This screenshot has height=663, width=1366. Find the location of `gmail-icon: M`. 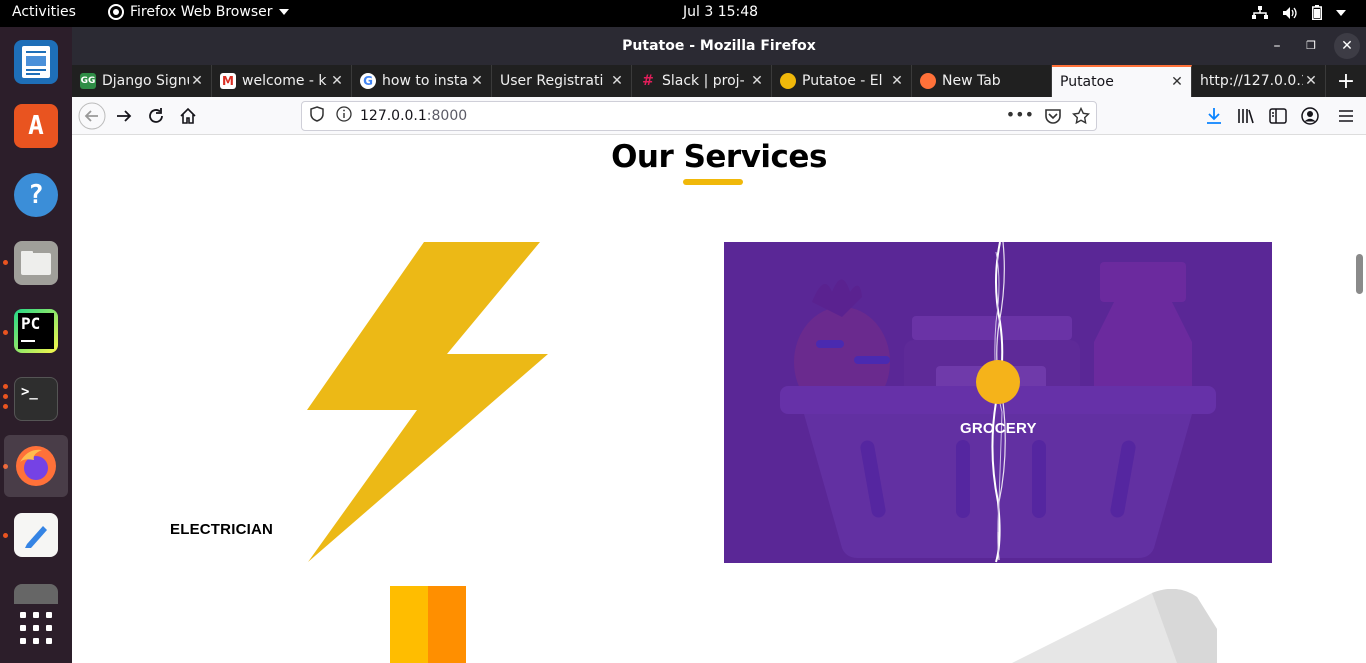

gmail-icon: M is located at coordinates (228, 81).